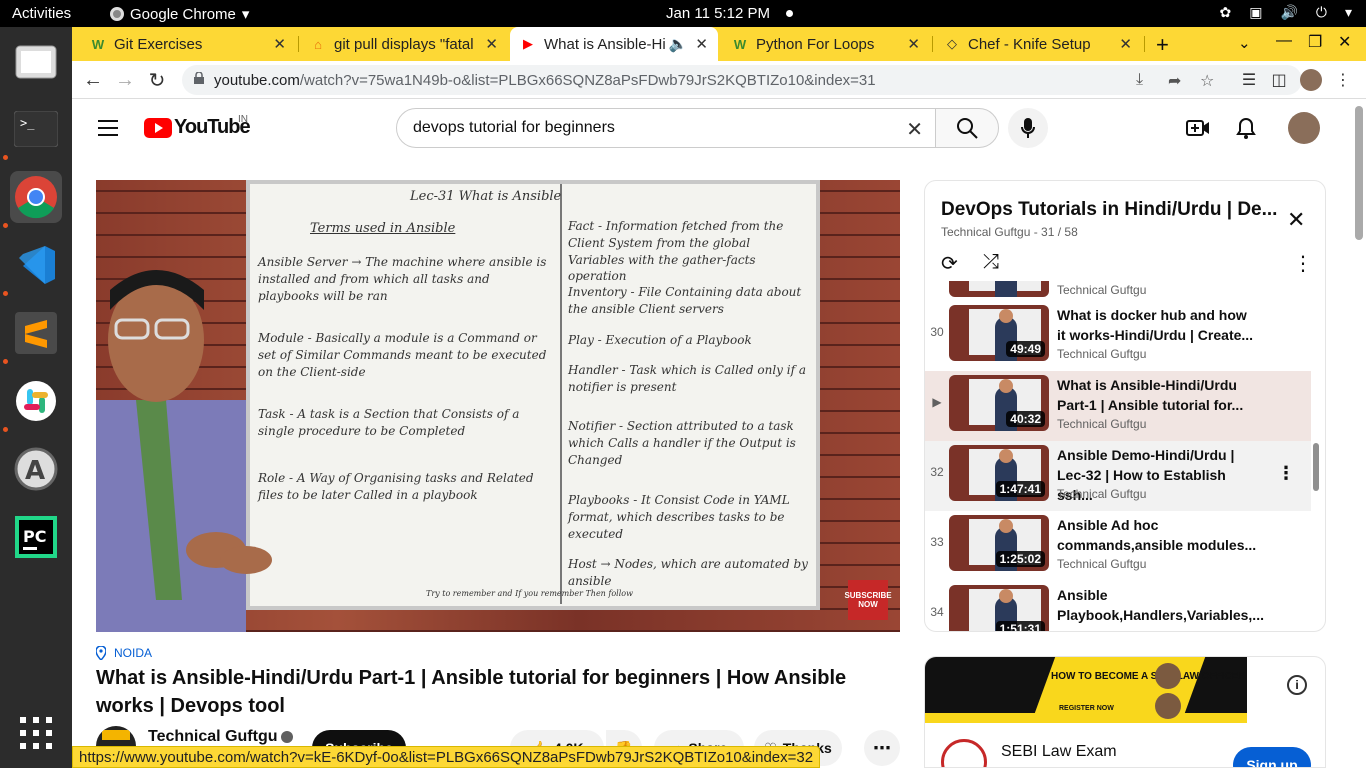  I want to click on youtube-icon: ▶, so click(528, 43).